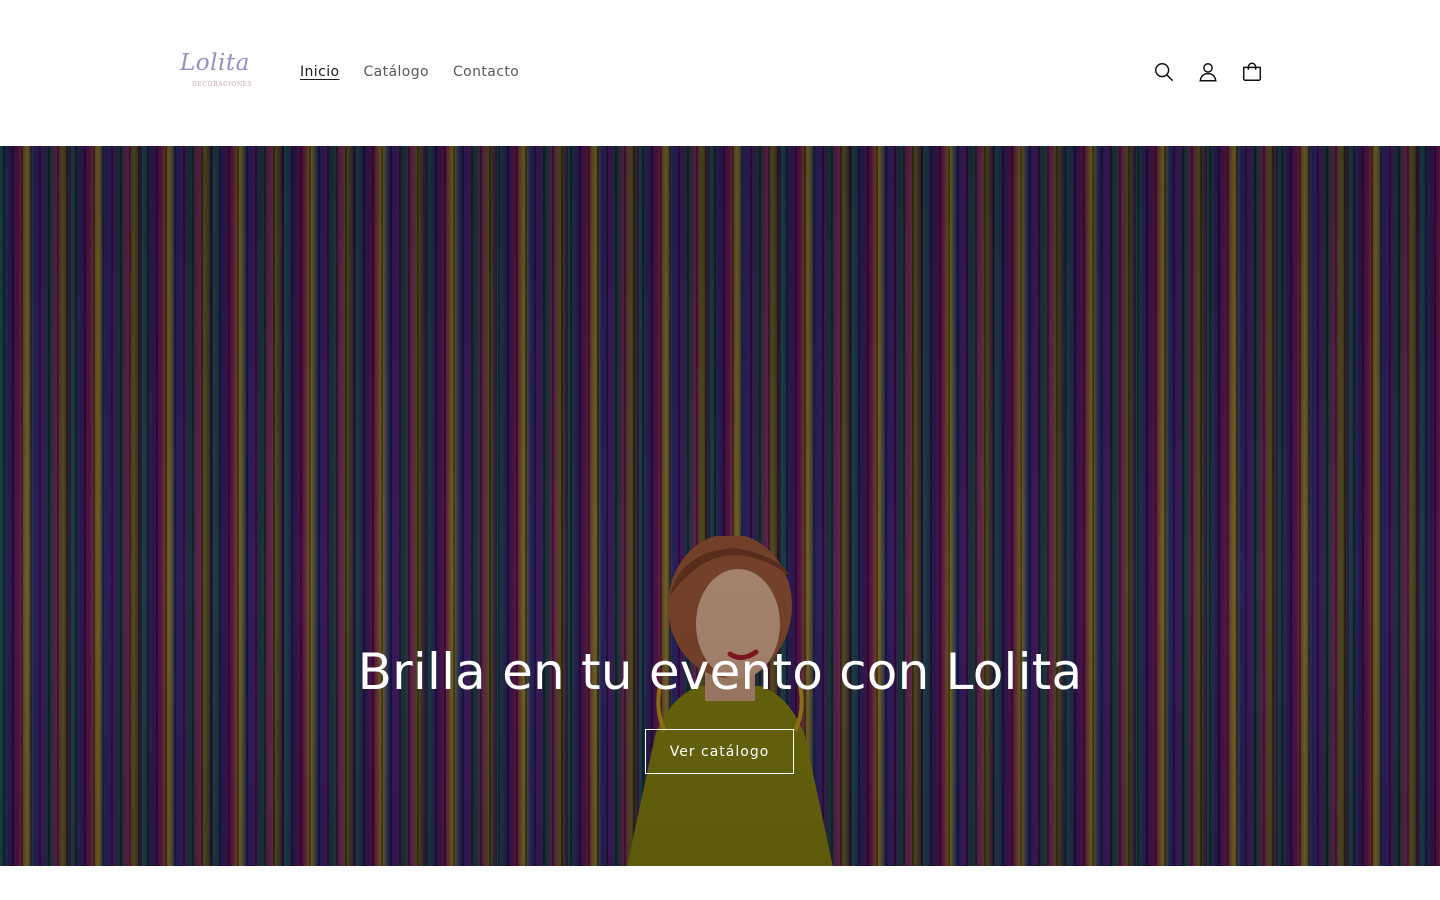 This screenshot has height=900, width=1440. I want to click on site-logo: Lolita DECORACIONES, so click(216, 72).